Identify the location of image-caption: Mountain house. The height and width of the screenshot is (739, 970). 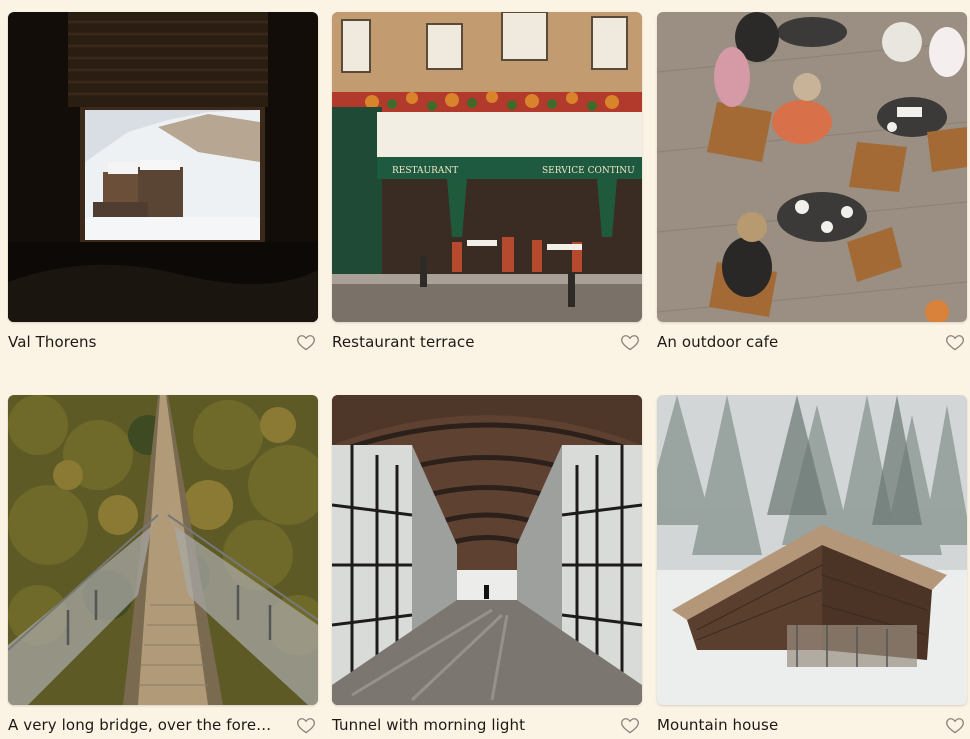
(718, 725).